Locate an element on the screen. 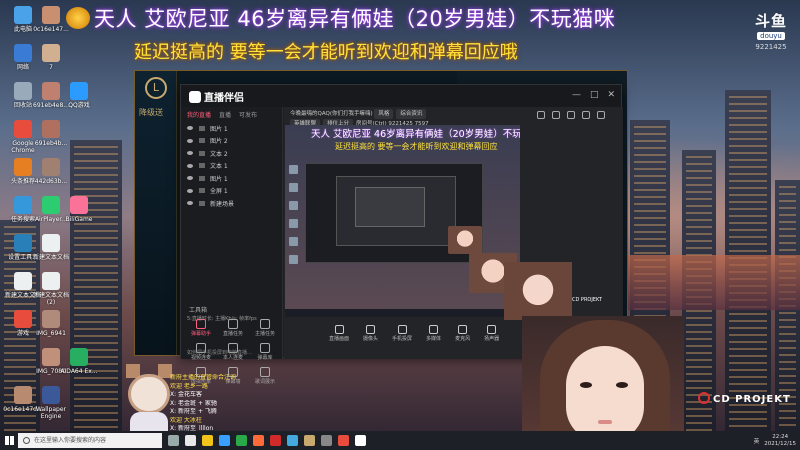 Image resolution: width=800 pixels, height=450 pixels. window-controls: — □ ✕ is located at coordinates (593, 95).